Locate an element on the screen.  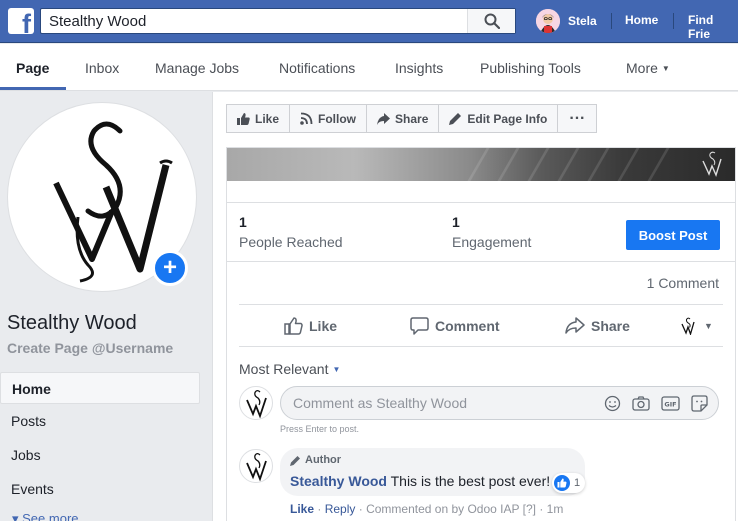
search-box is located at coordinates (278, 21).